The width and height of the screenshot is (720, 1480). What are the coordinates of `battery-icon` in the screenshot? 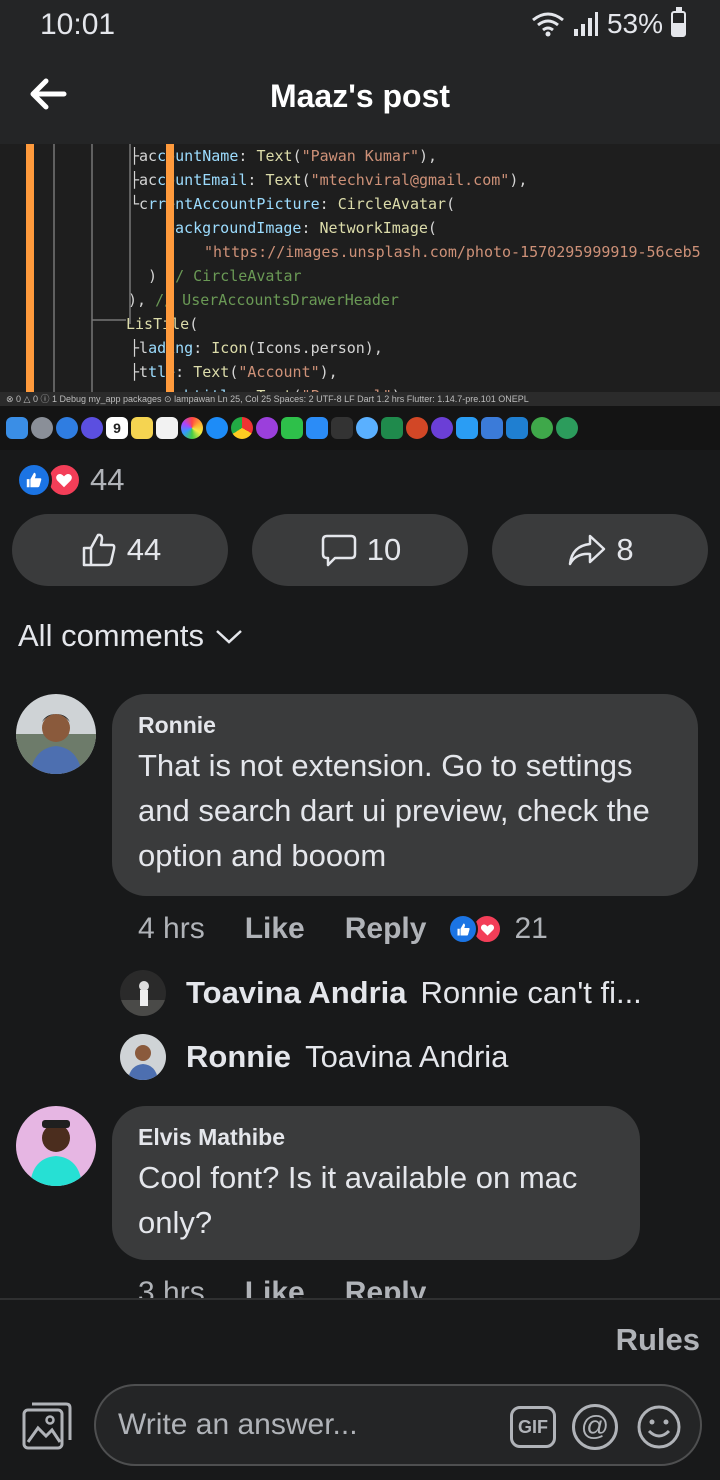 It's located at (678, 22).